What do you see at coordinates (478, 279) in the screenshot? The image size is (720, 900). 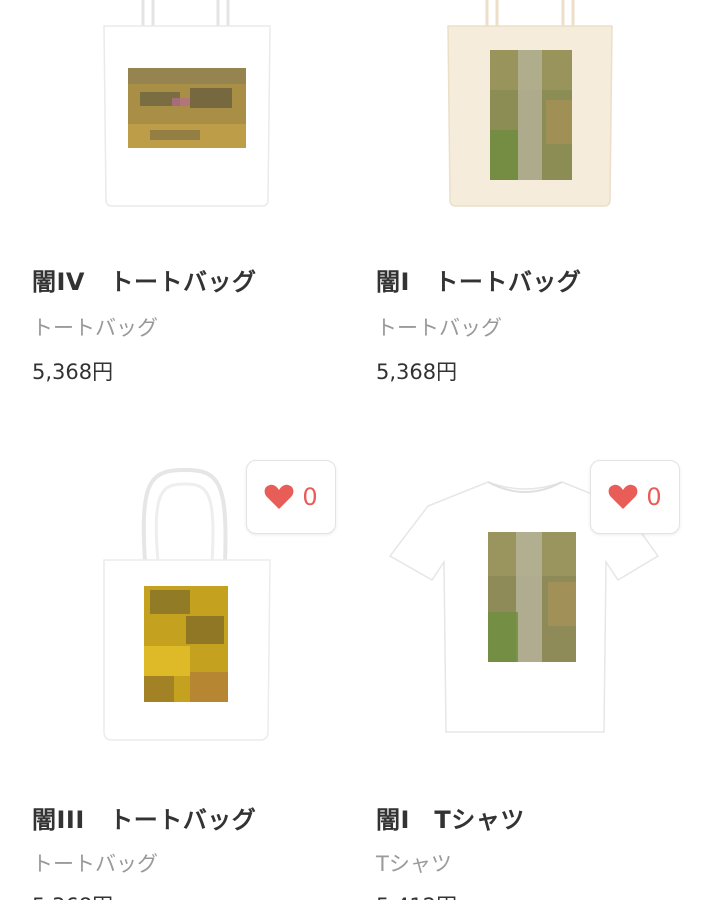 I see `product-title: 闇I トートバッグ` at bounding box center [478, 279].